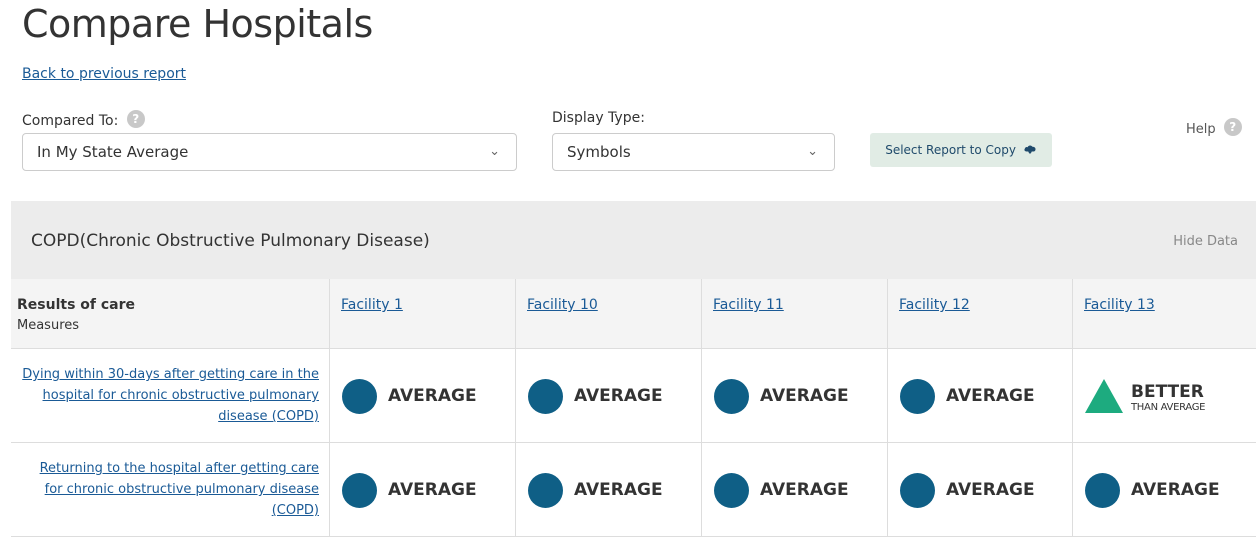 The image size is (1256, 540). I want to click on help: Help ?, so click(1214, 127).